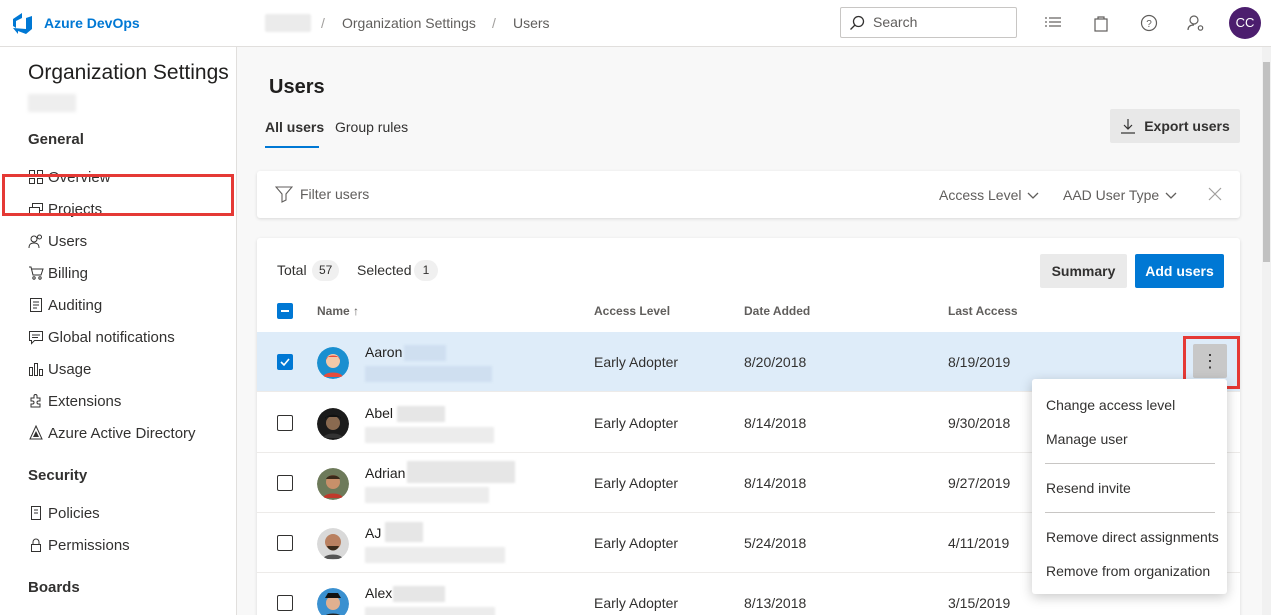  What do you see at coordinates (983, 311) in the screenshot?
I see `column-header-last-access: Last Access` at bounding box center [983, 311].